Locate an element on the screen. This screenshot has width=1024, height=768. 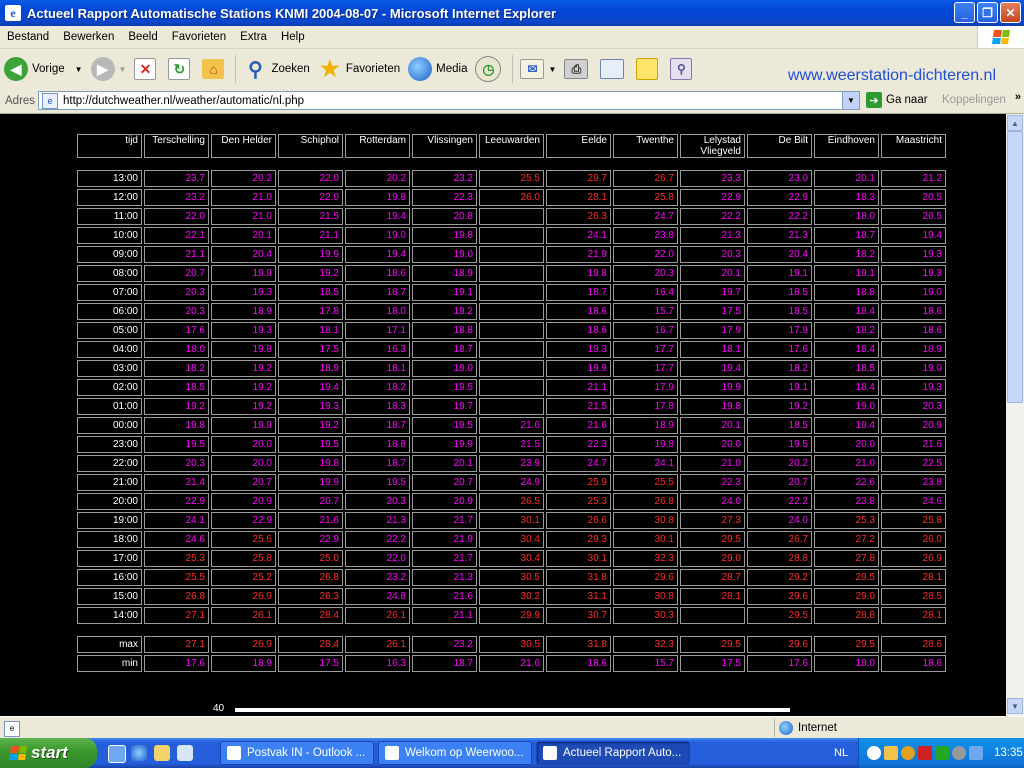
temperature-cell: 25.6 is located at coordinates (243, 539).